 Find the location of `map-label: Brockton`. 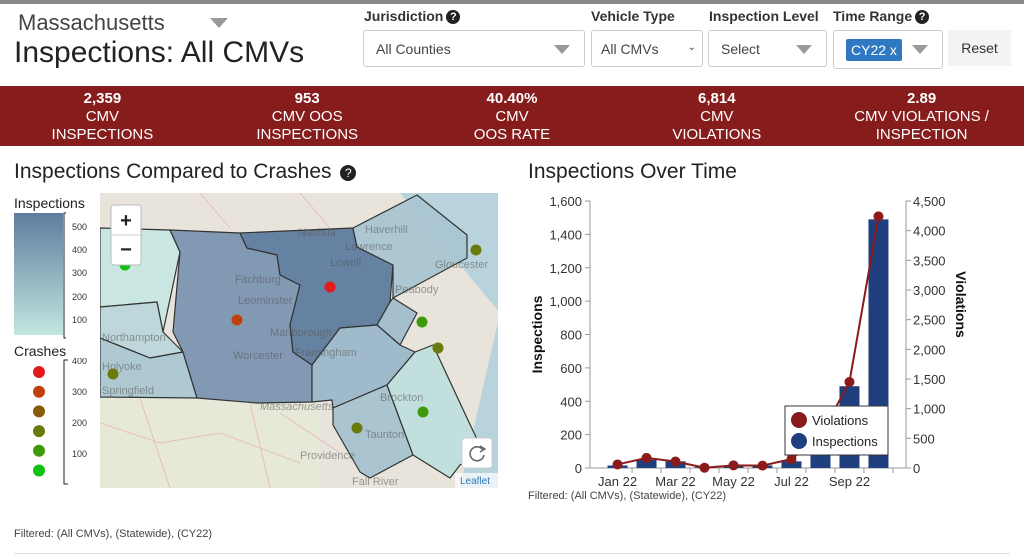

map-label: Brockton is located at coordinates (401, 398).